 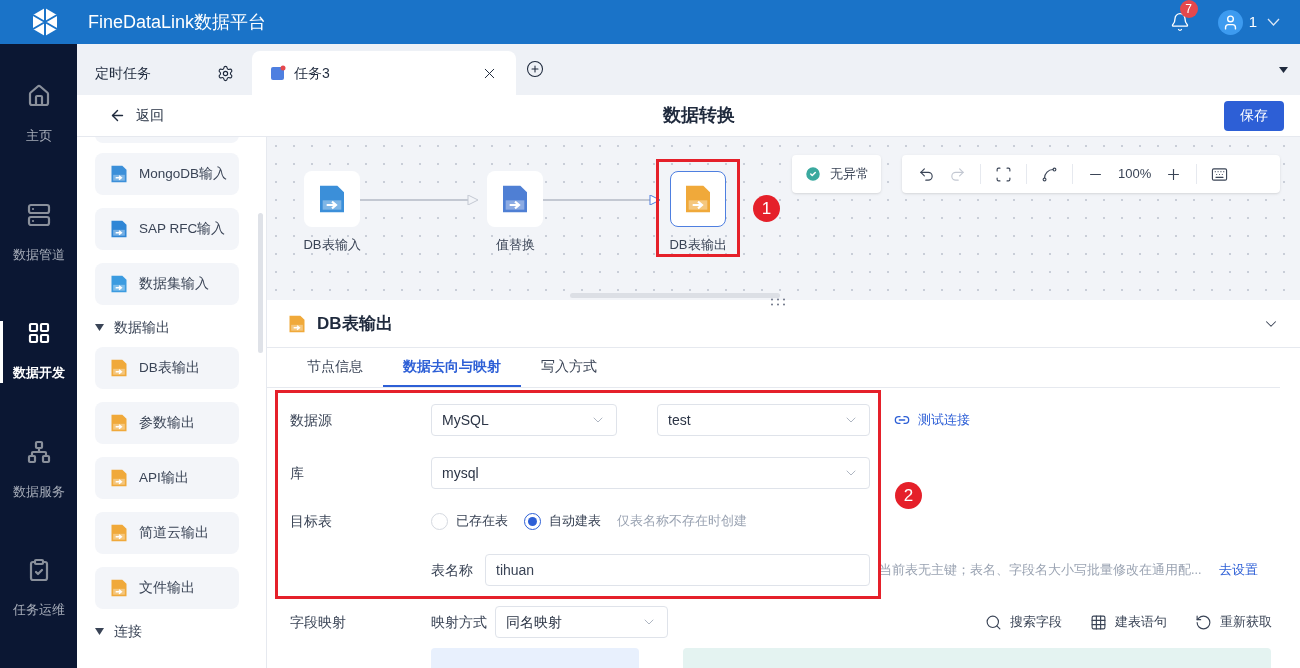 I want to click on table-name-input: tihuan, so click(x=677, y=570).